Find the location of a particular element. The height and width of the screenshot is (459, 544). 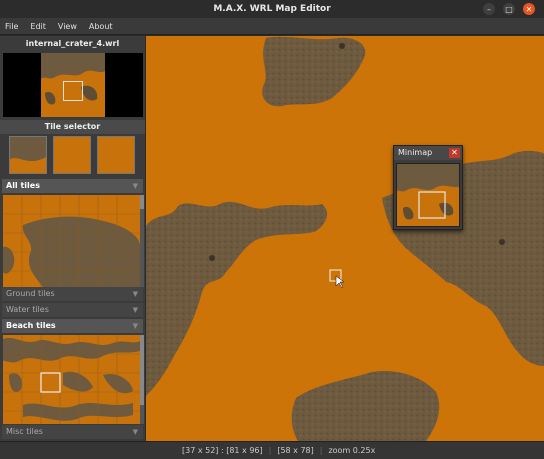

beach-tiles-grid-image is located at coordinates (71, 379).